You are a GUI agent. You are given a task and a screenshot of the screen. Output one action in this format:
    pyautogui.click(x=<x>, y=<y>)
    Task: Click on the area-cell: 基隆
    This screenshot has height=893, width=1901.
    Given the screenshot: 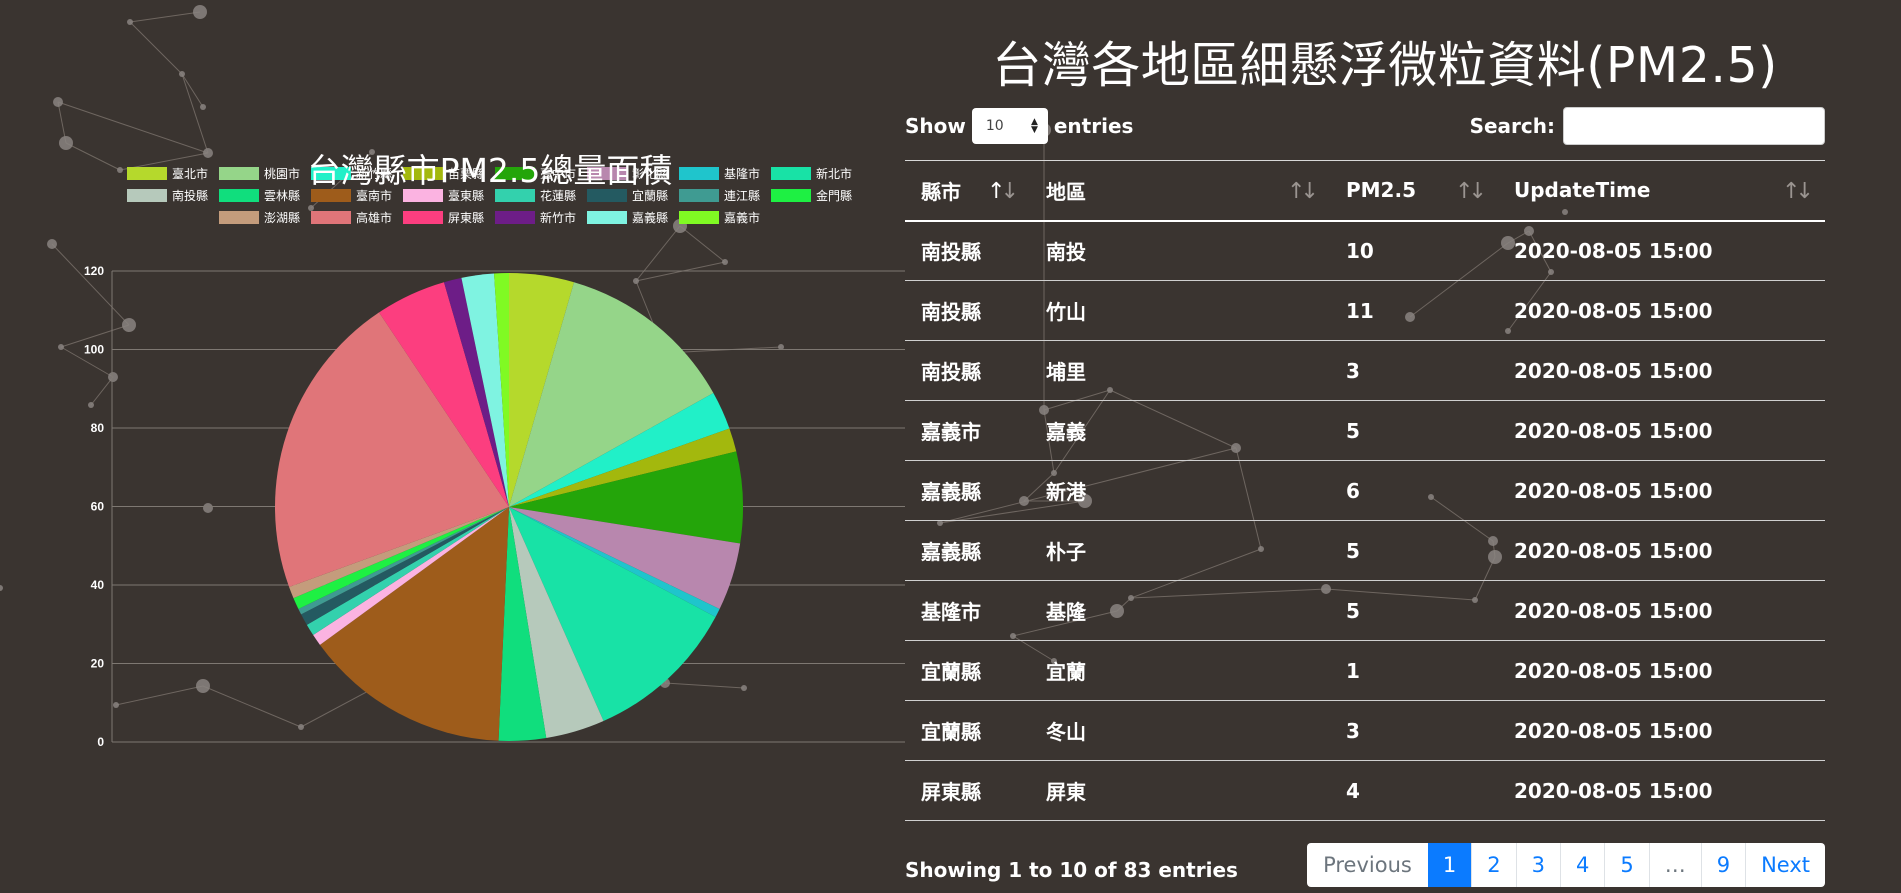 What is the action you would take?
    pyautogui.click(x=1180, y=610)
    